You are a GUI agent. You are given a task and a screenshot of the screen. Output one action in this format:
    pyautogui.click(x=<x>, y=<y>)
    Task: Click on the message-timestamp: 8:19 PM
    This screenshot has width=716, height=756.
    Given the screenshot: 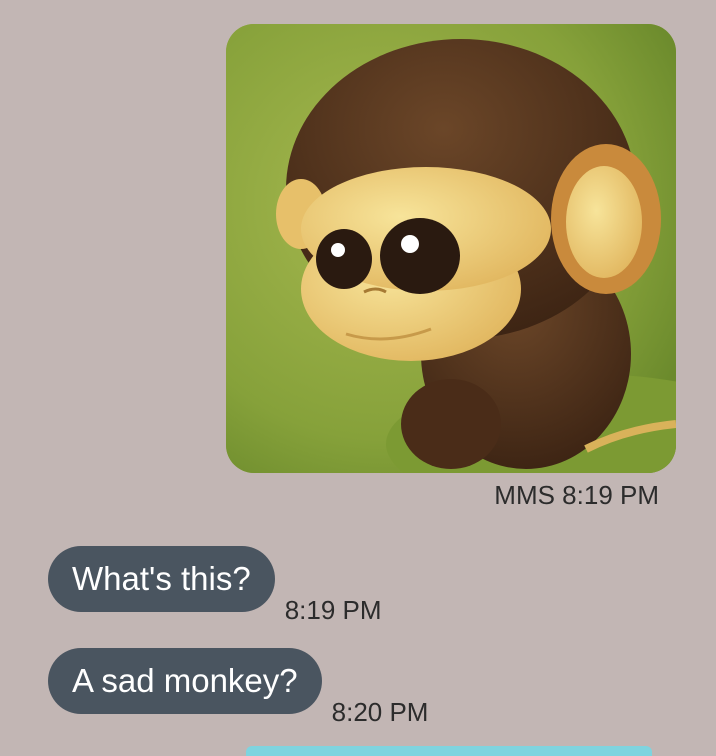 What is the action you would take?
    pyautogui.click(x=333, y=610)
    